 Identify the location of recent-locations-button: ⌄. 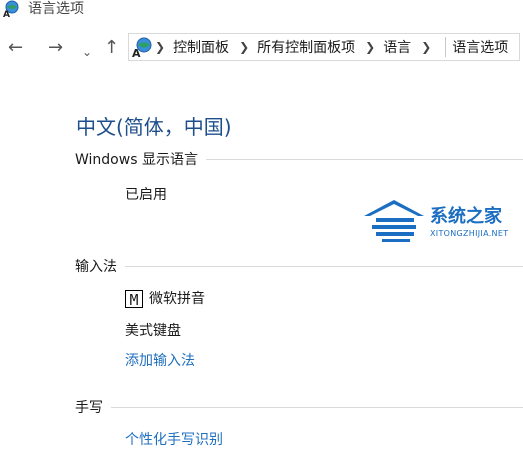
(87, 52).